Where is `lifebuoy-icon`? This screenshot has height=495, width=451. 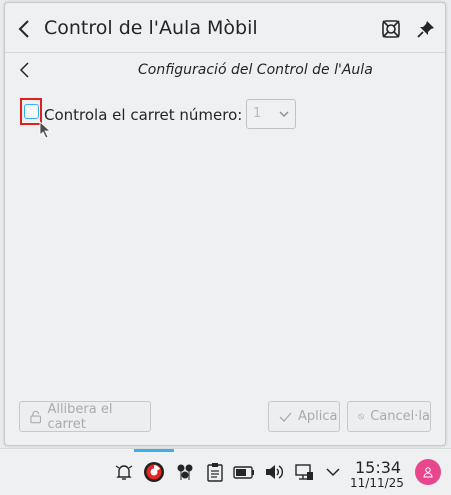
lifebuoy-icon is located at coordinates (391, 29).